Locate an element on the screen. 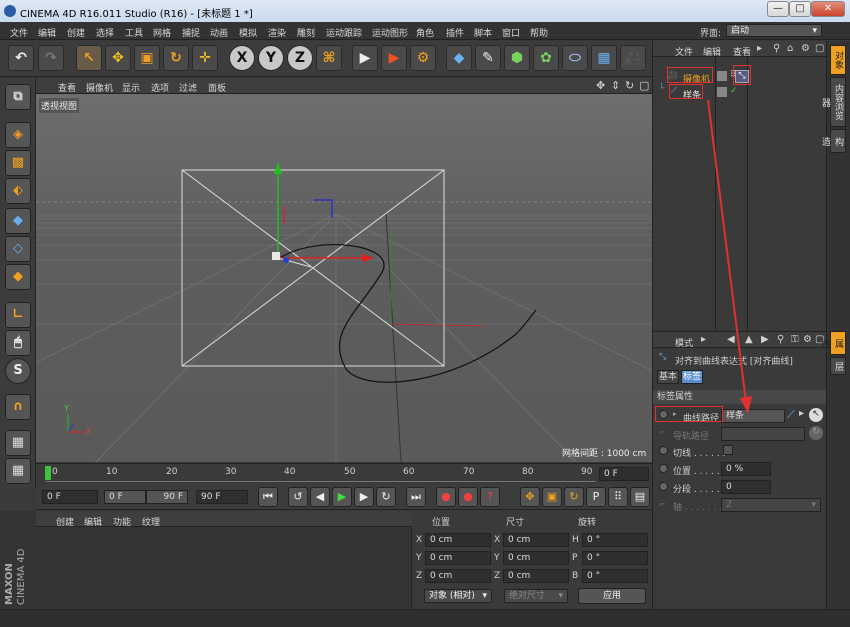  subdivision-icon: ⬢ is located at coordinates (517, 58).